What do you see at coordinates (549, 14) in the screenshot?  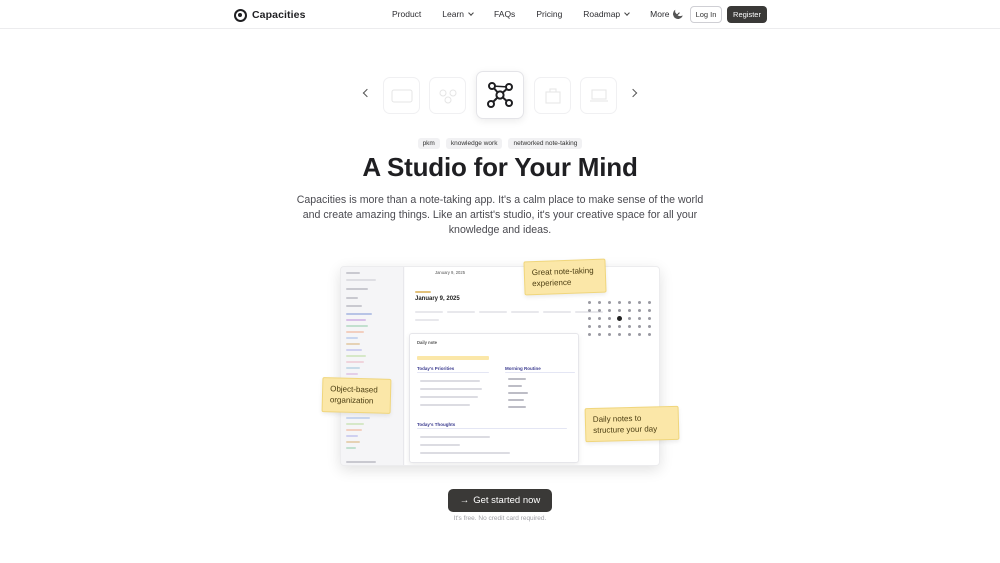 I see `nav-item-pricing: Pricing` at bounding box center [549, 14].